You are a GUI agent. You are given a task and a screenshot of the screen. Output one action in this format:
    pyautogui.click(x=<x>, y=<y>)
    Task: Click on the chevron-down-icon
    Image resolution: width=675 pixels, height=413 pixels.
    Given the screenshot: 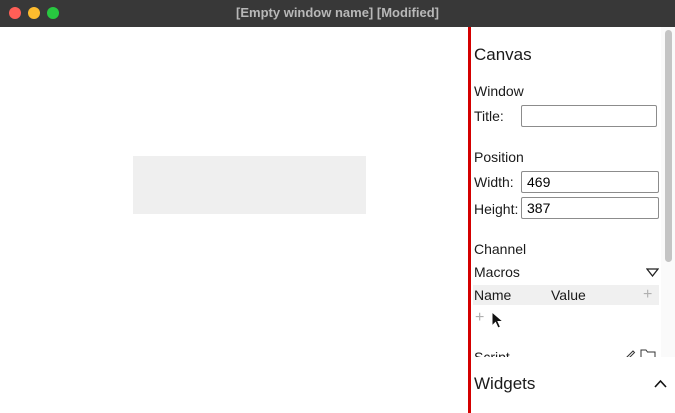 What is the action you would take?
    pyautogui.click(x=652, y=272)
    